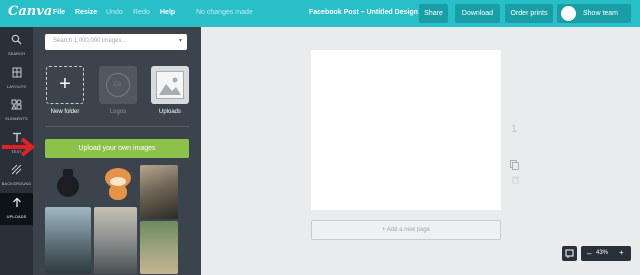 Image resolution: width=640 pixels, height=275 pixels. Describe the element at coordinates (514, 163) in the screenshot. I see `copy-page-icon` at that location.